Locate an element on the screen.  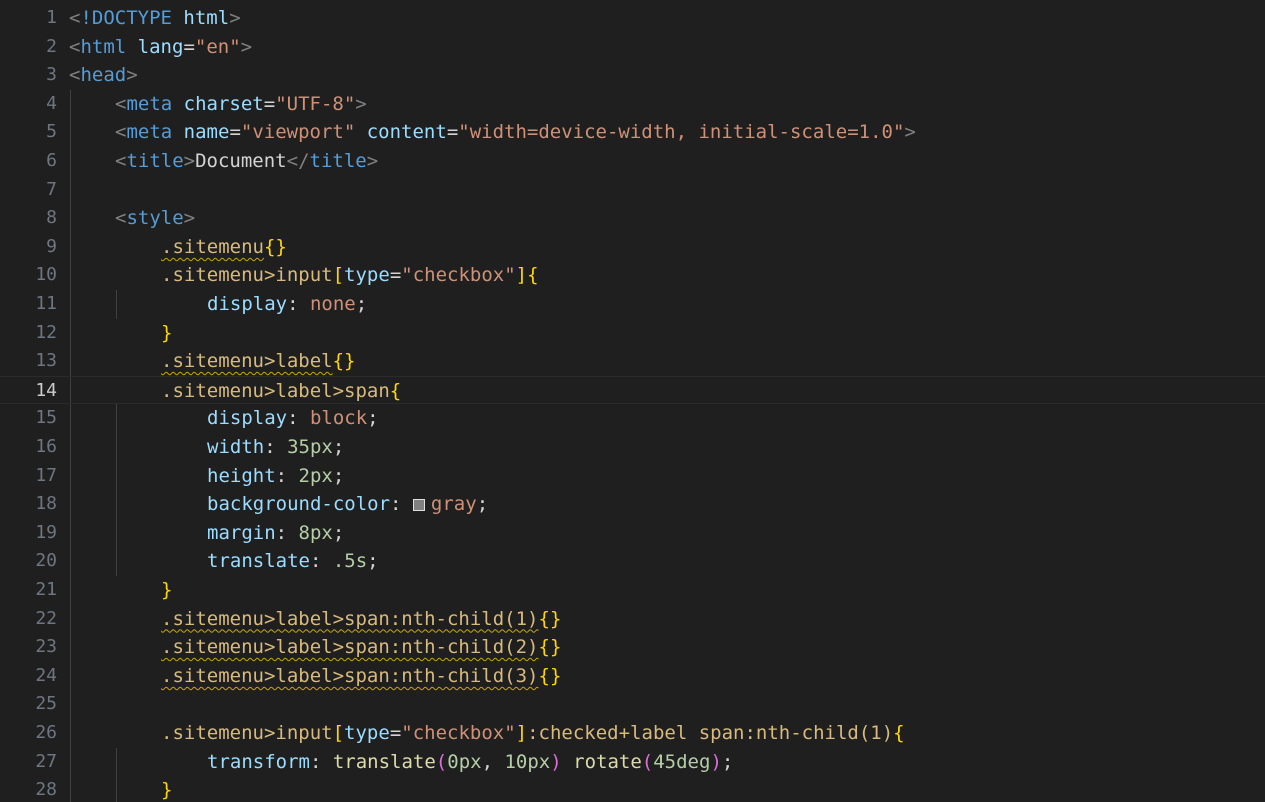
code-line: 24 .sitemenu>label>span:nth-child(3){} is located at coordinates (632, 676).